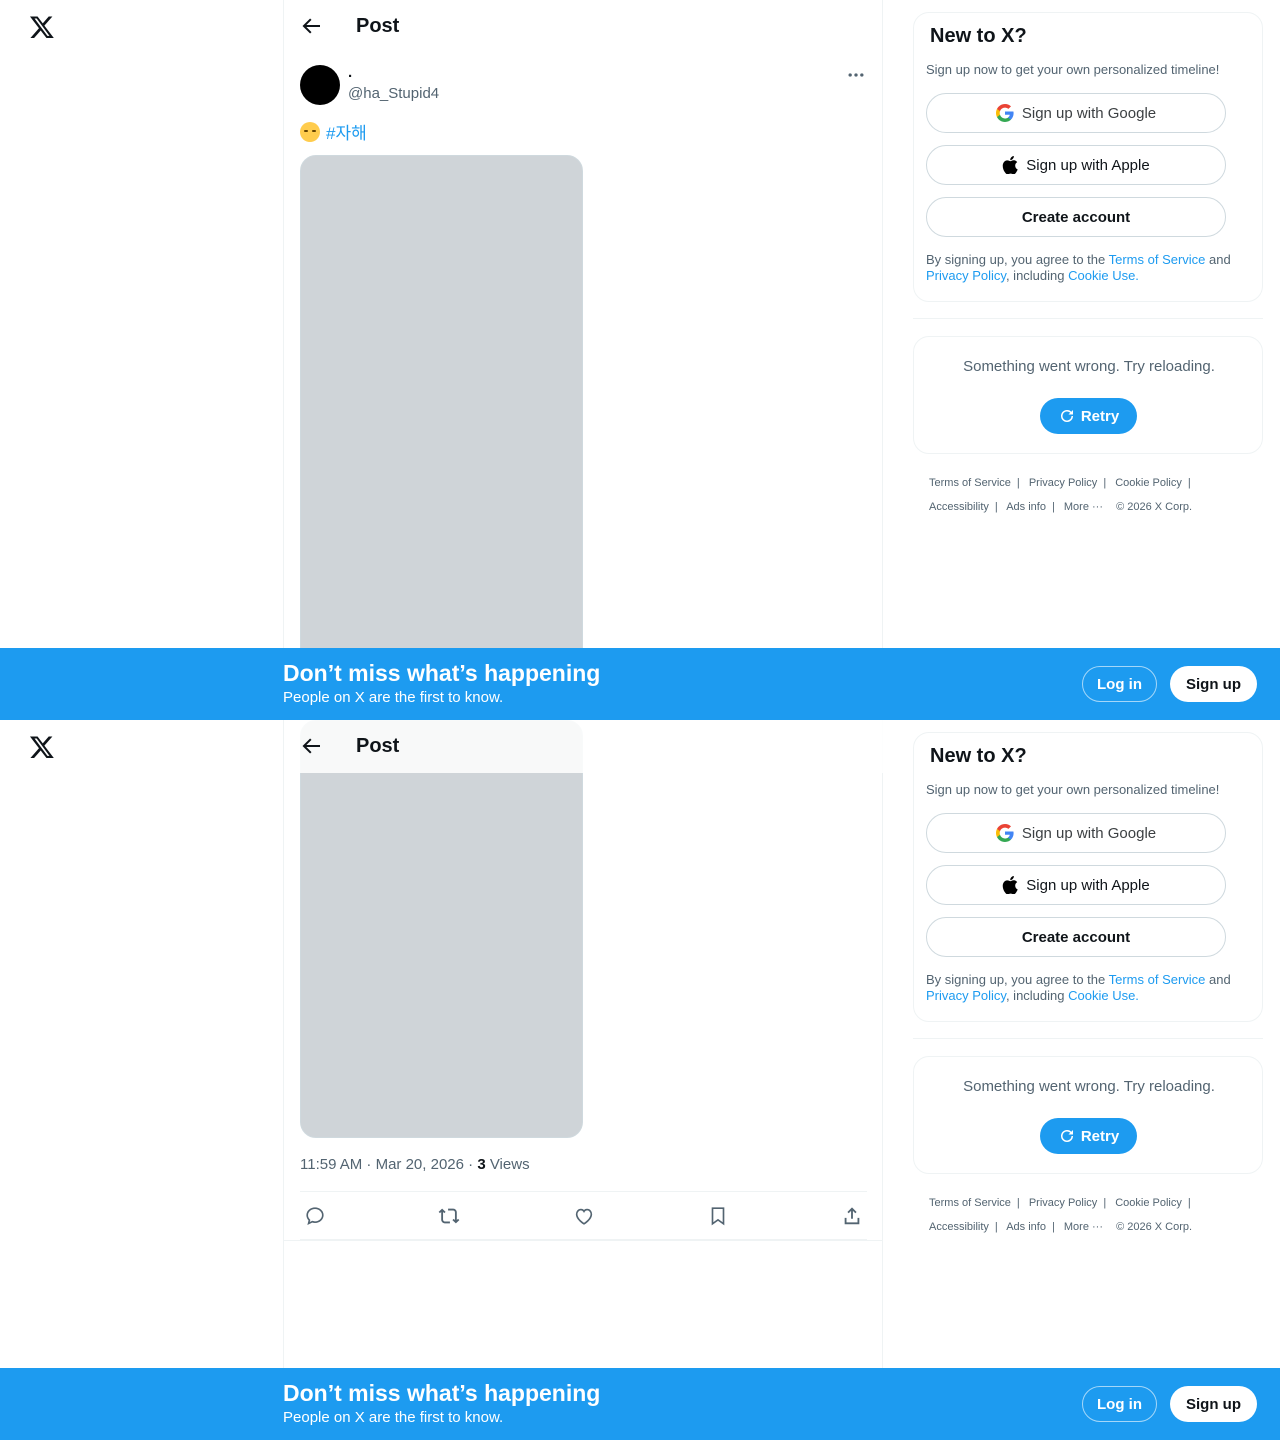 This screenshot has height=1440, width=1280. I want to click on post-time: 11:59 AM · Mar 20, 2026 ·, so click(388, 1164).